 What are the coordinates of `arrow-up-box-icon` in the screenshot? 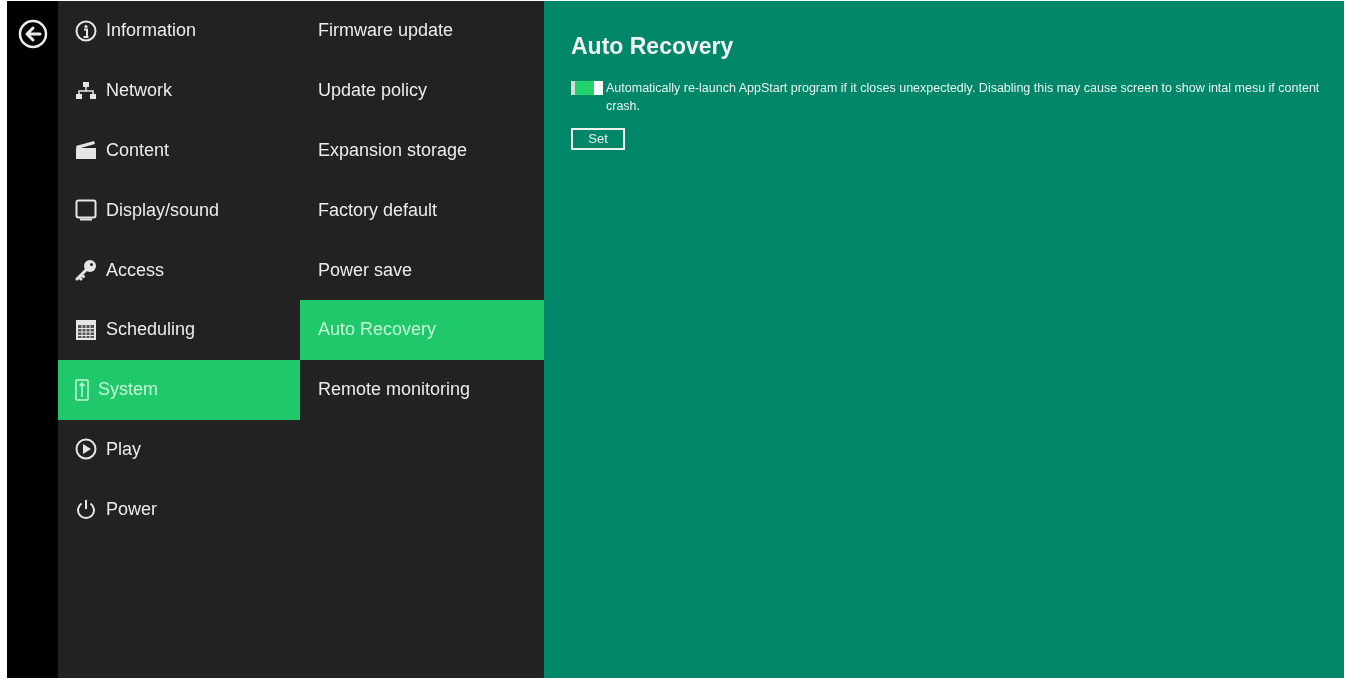 It's located at (82, 389).